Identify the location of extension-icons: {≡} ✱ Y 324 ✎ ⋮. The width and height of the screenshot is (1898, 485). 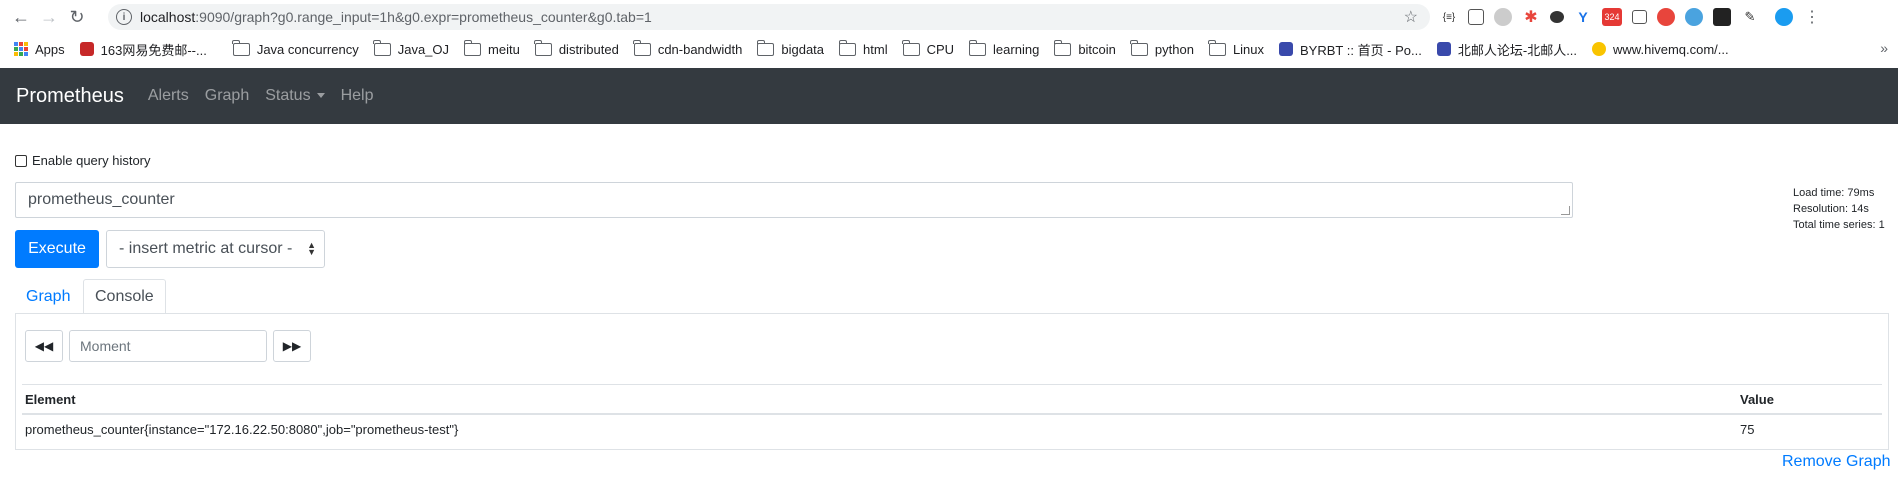
(1630, 17).